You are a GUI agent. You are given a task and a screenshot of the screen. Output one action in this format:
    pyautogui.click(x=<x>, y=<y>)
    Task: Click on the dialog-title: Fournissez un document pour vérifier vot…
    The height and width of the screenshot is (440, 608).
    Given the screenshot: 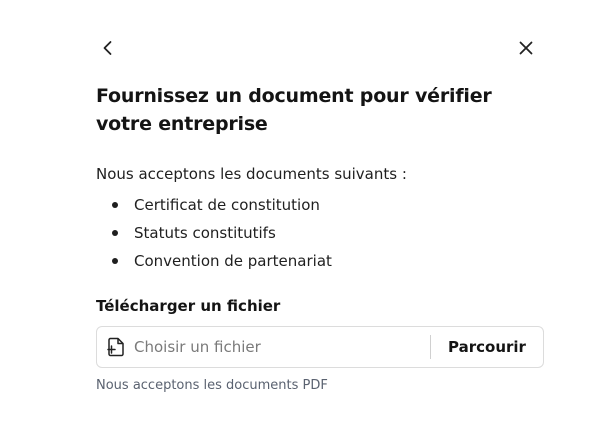 What is the action you would take?
    pyautogui.click(x=294, y=110)
    